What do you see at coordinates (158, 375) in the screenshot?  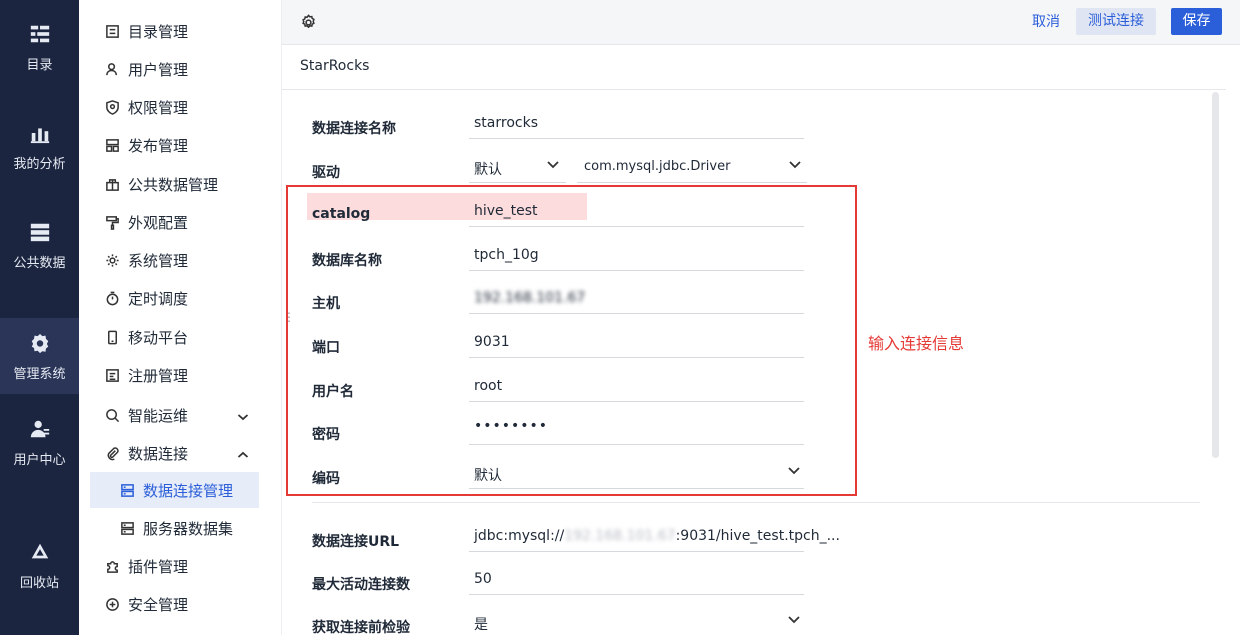 I see `sidebar-item-label: 注册管理` at bounding box center [158, 375].